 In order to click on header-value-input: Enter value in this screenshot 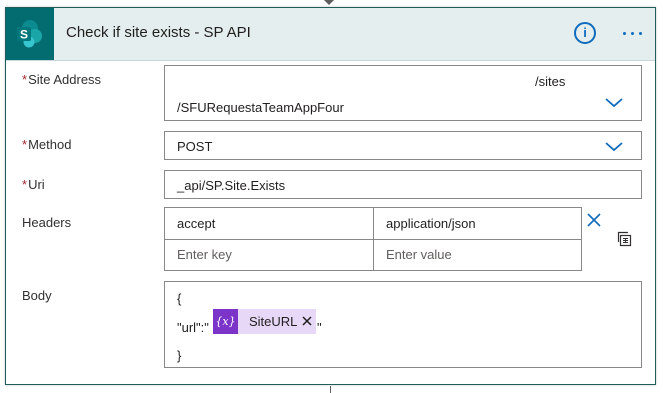, I will do `click(419, 254)`.